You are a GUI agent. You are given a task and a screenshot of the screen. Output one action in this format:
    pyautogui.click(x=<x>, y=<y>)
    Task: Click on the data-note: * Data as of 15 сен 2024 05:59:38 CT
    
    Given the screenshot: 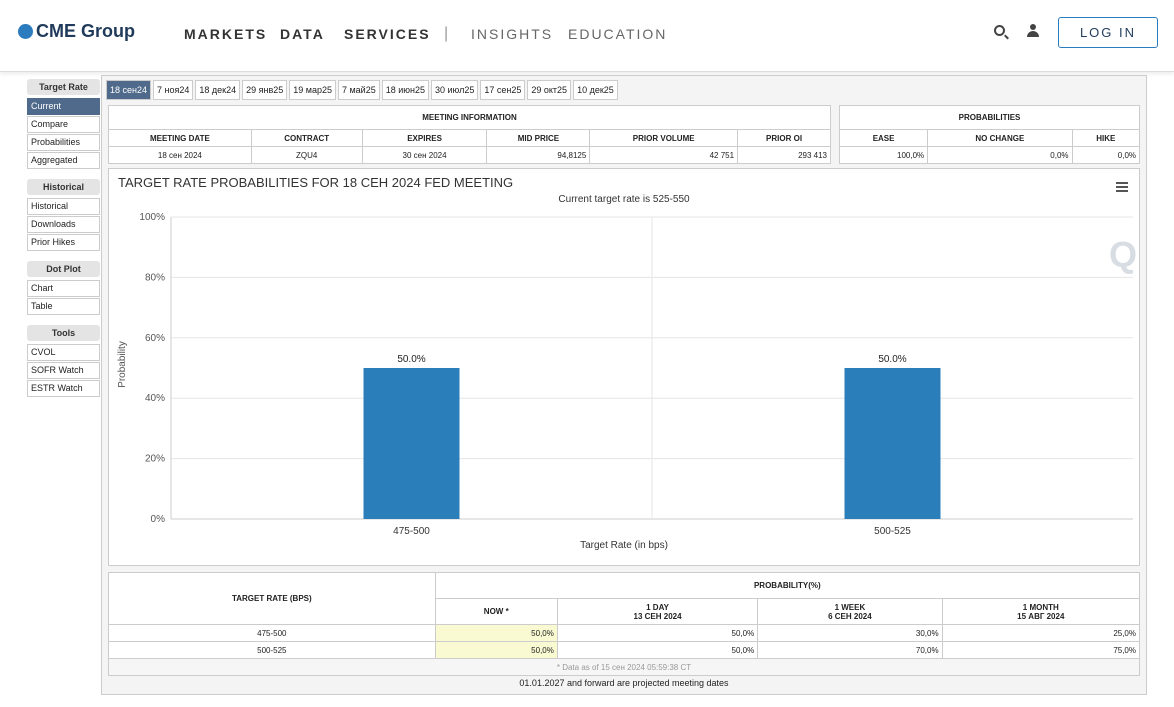 What is the action you would take?
    pyautogui.click(x=624, y=667)
    